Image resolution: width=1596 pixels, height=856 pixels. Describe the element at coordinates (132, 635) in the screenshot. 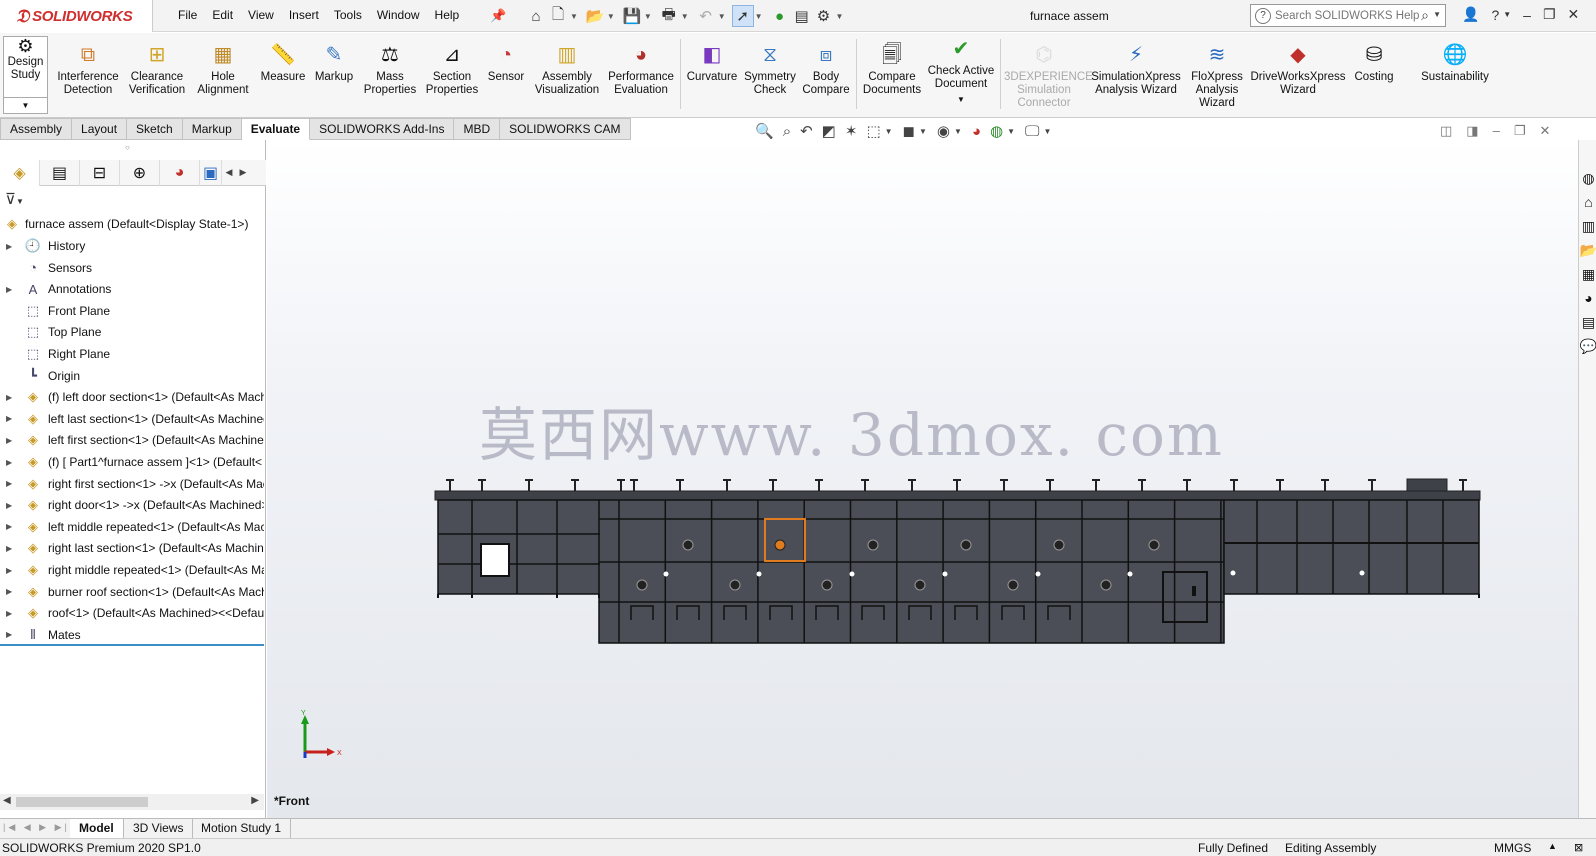

I see `tree-item: ▶ ⫴ Mates` at that location.